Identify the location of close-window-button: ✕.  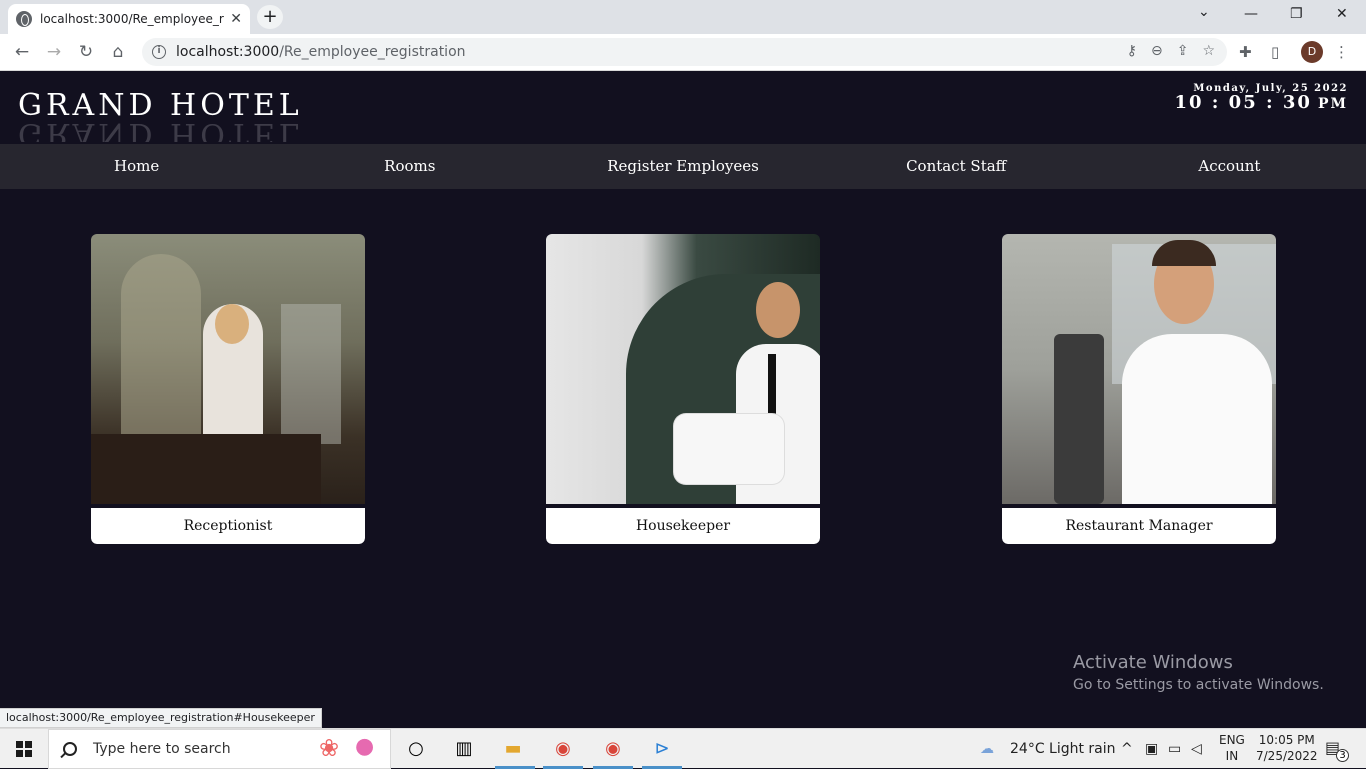
(1342, 14).